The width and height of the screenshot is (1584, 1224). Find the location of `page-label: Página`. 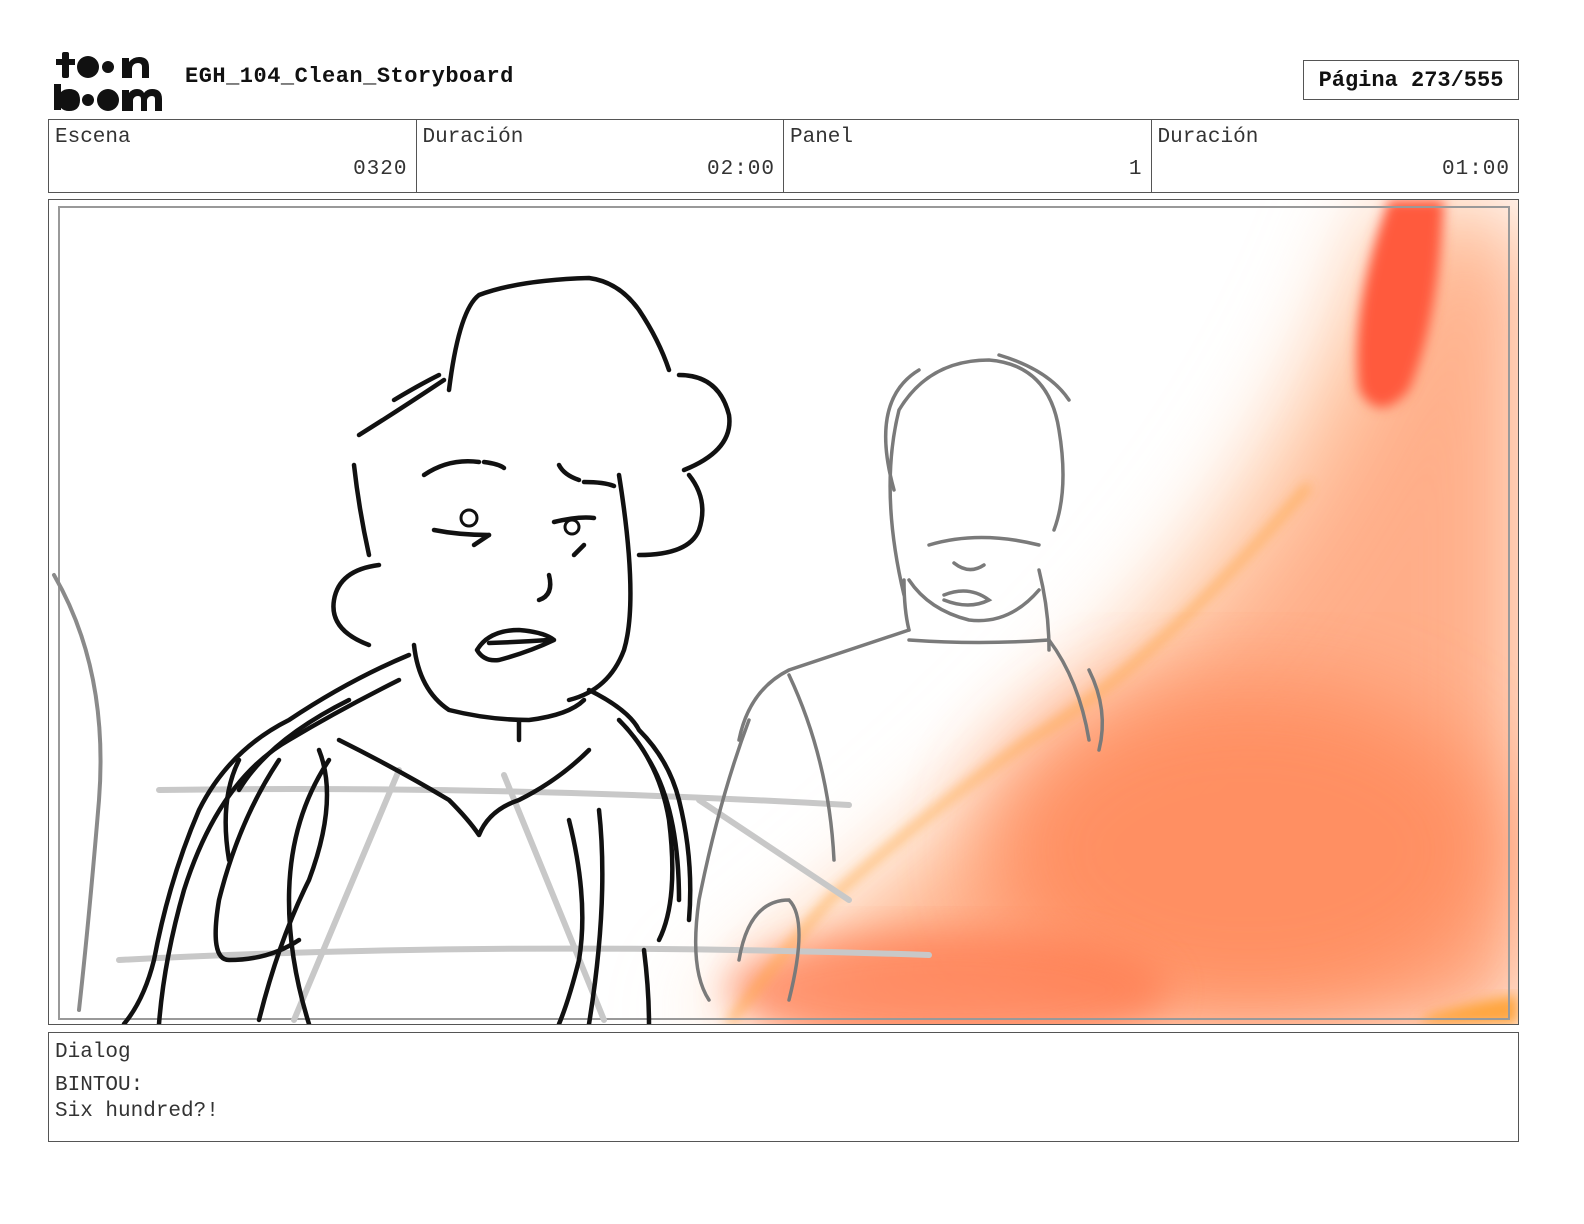

page-label: Página is located at coordinates (1358, 80).